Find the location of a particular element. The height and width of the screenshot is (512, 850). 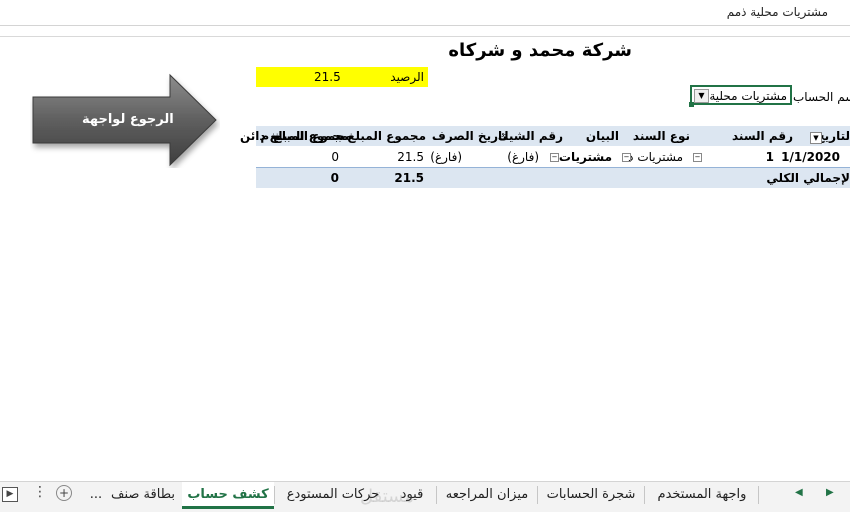

tab-item-card: بطاقة صنف is located at coordinates (143, 495).